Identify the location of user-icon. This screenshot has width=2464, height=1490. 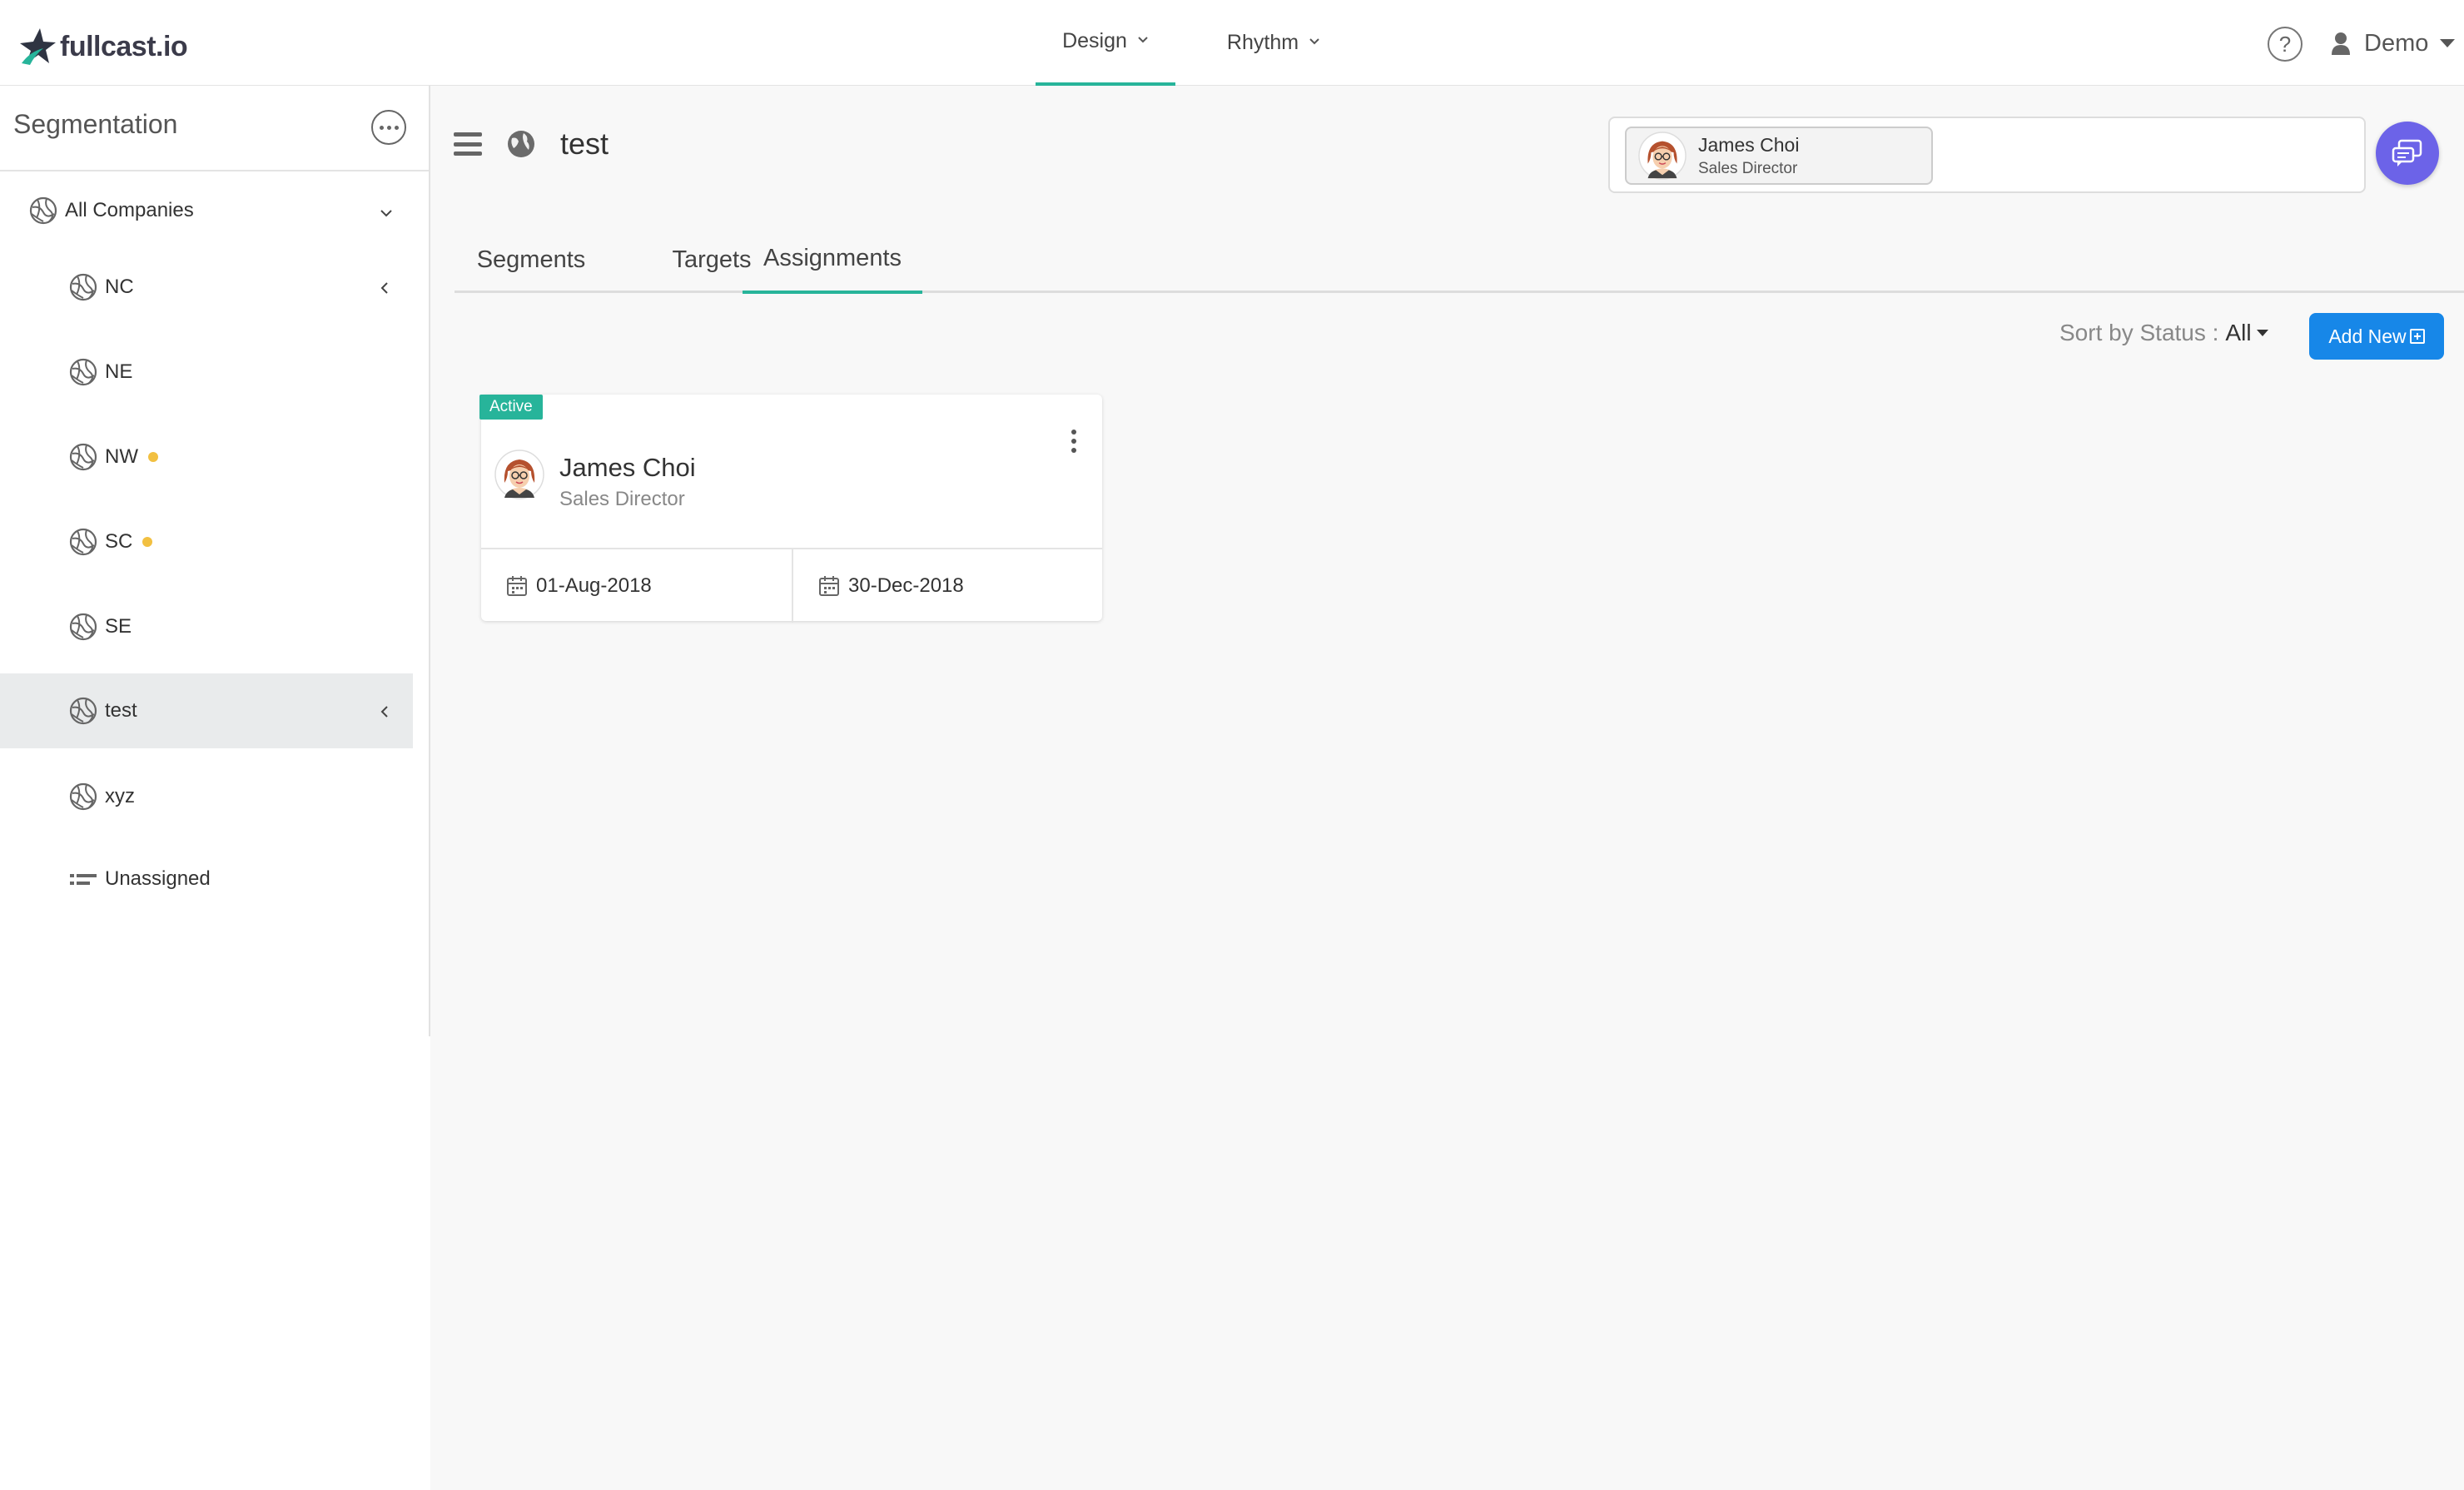
(2341, 43).